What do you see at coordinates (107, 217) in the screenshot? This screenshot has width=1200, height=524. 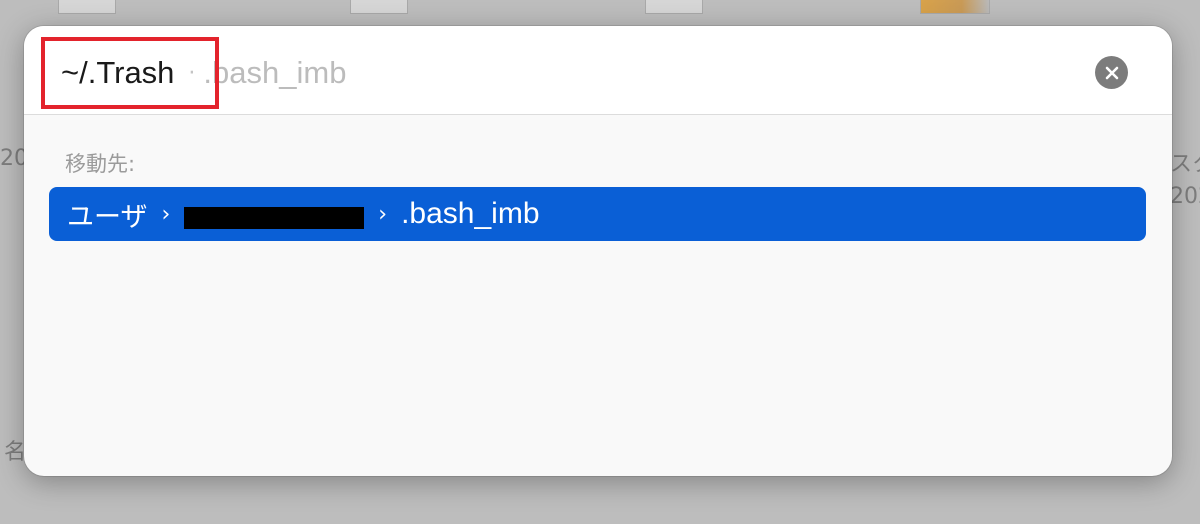 I see `breadcrumb-users: ユーザ` at bounding box center [107, 217].